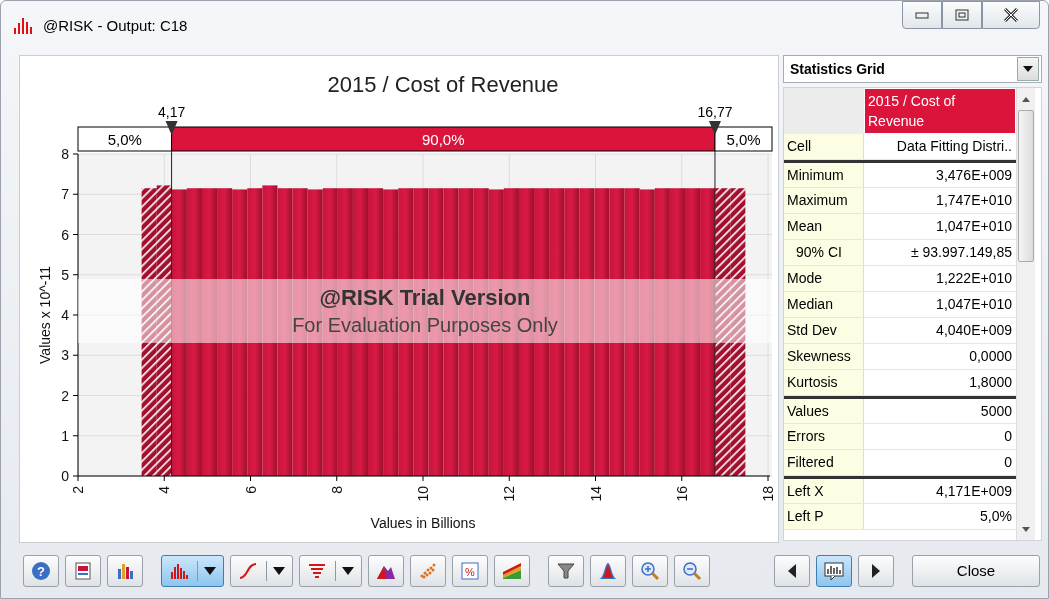 This screenshot has height=599, width=1049. What do you see at coordinates (65, 154) in the screenshot?
I see `y-tick-label: 8` at bounding box center [65, 154].